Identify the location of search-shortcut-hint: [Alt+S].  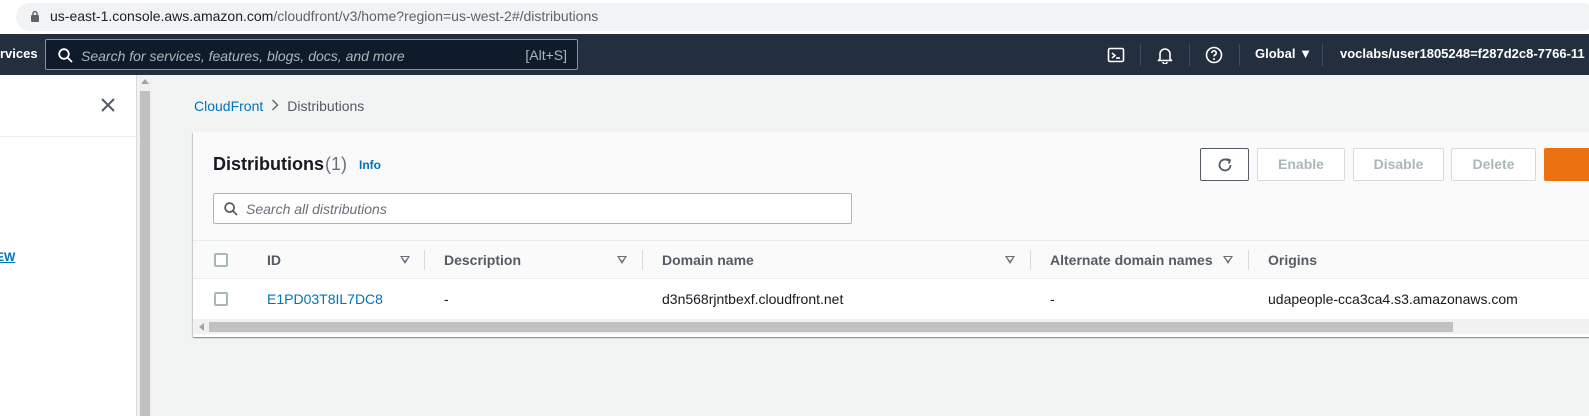
(546, 55).